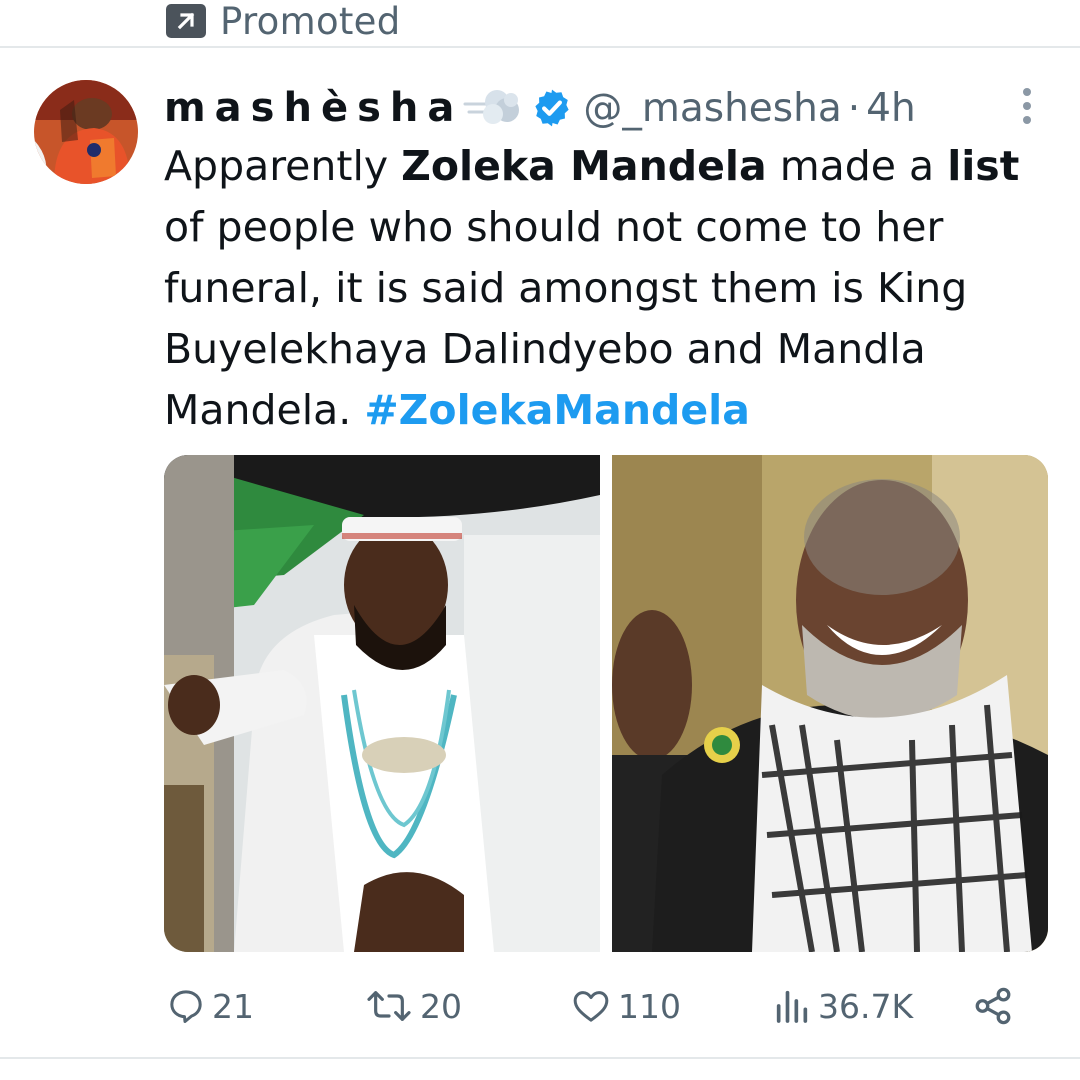 The image size is (1080, 1080). I want to click on reply-button: 21, so click(210, 1006).